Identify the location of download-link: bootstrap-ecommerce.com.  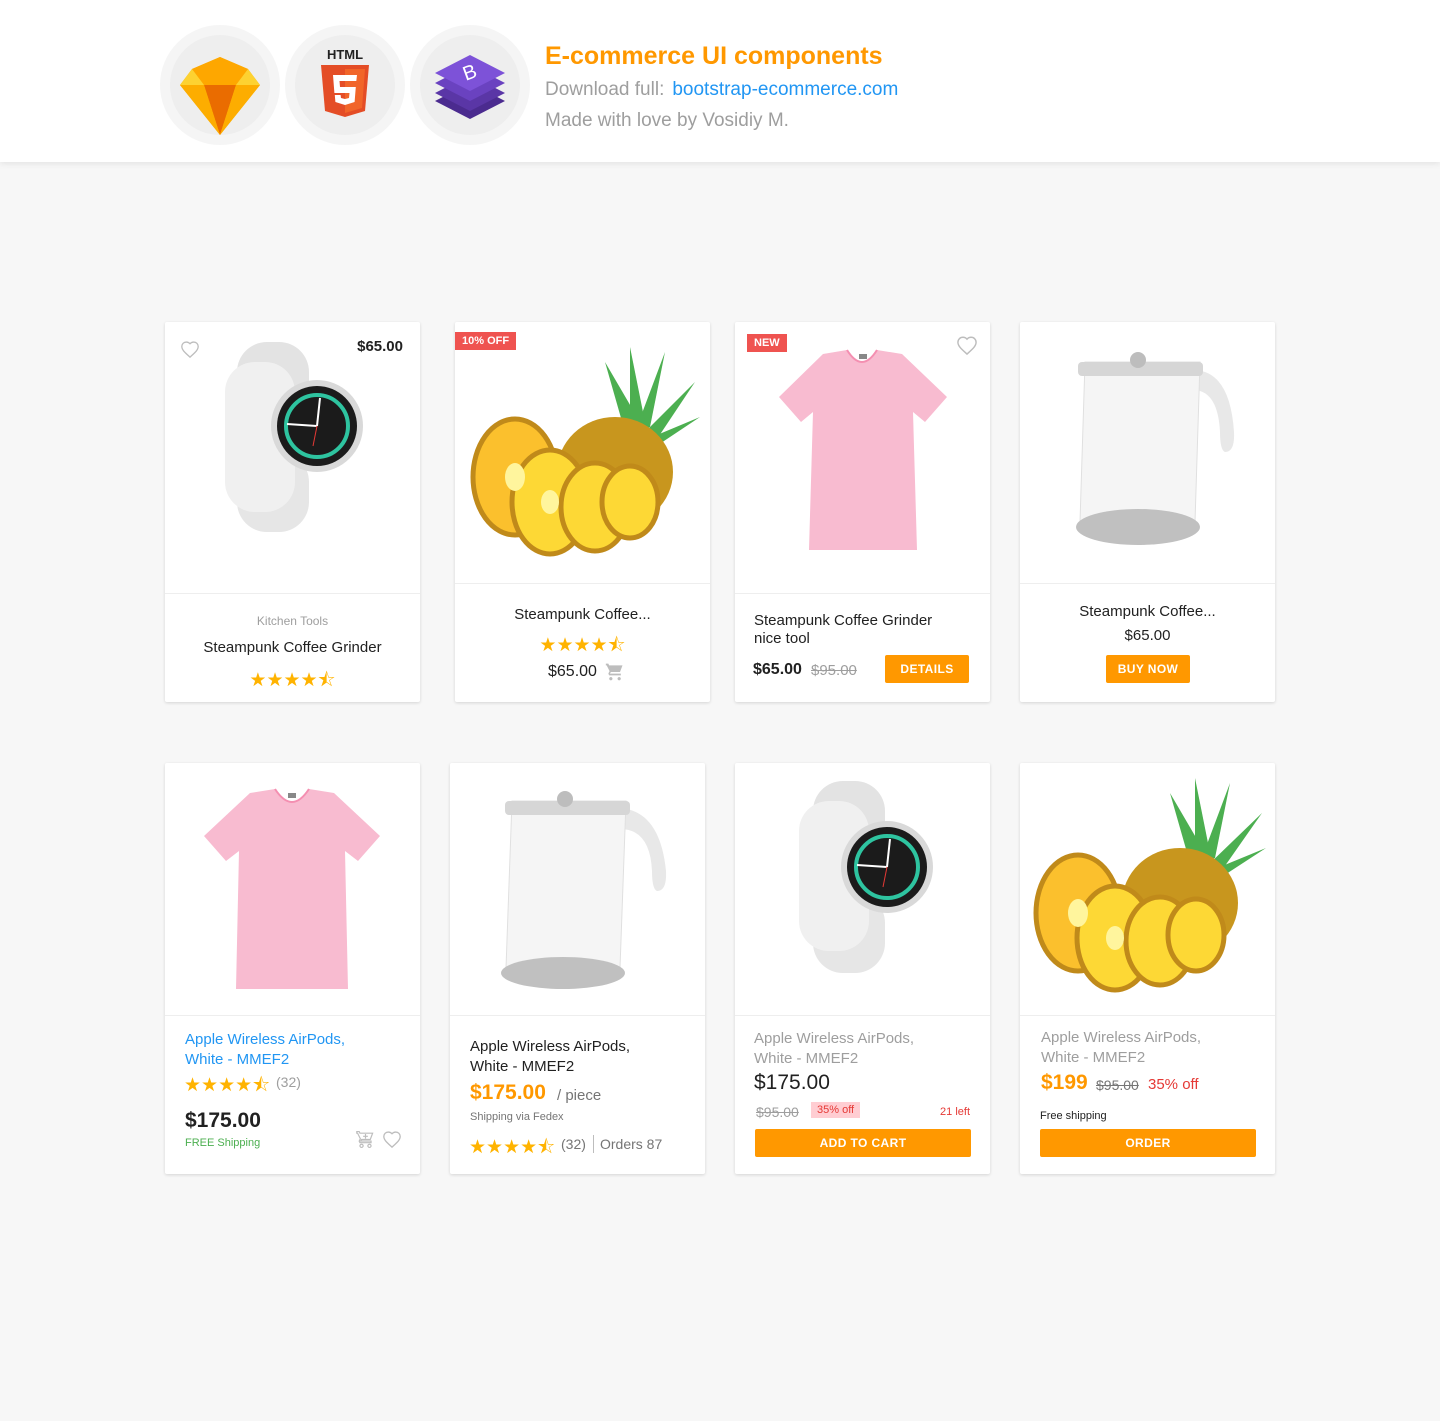
(785, 89).